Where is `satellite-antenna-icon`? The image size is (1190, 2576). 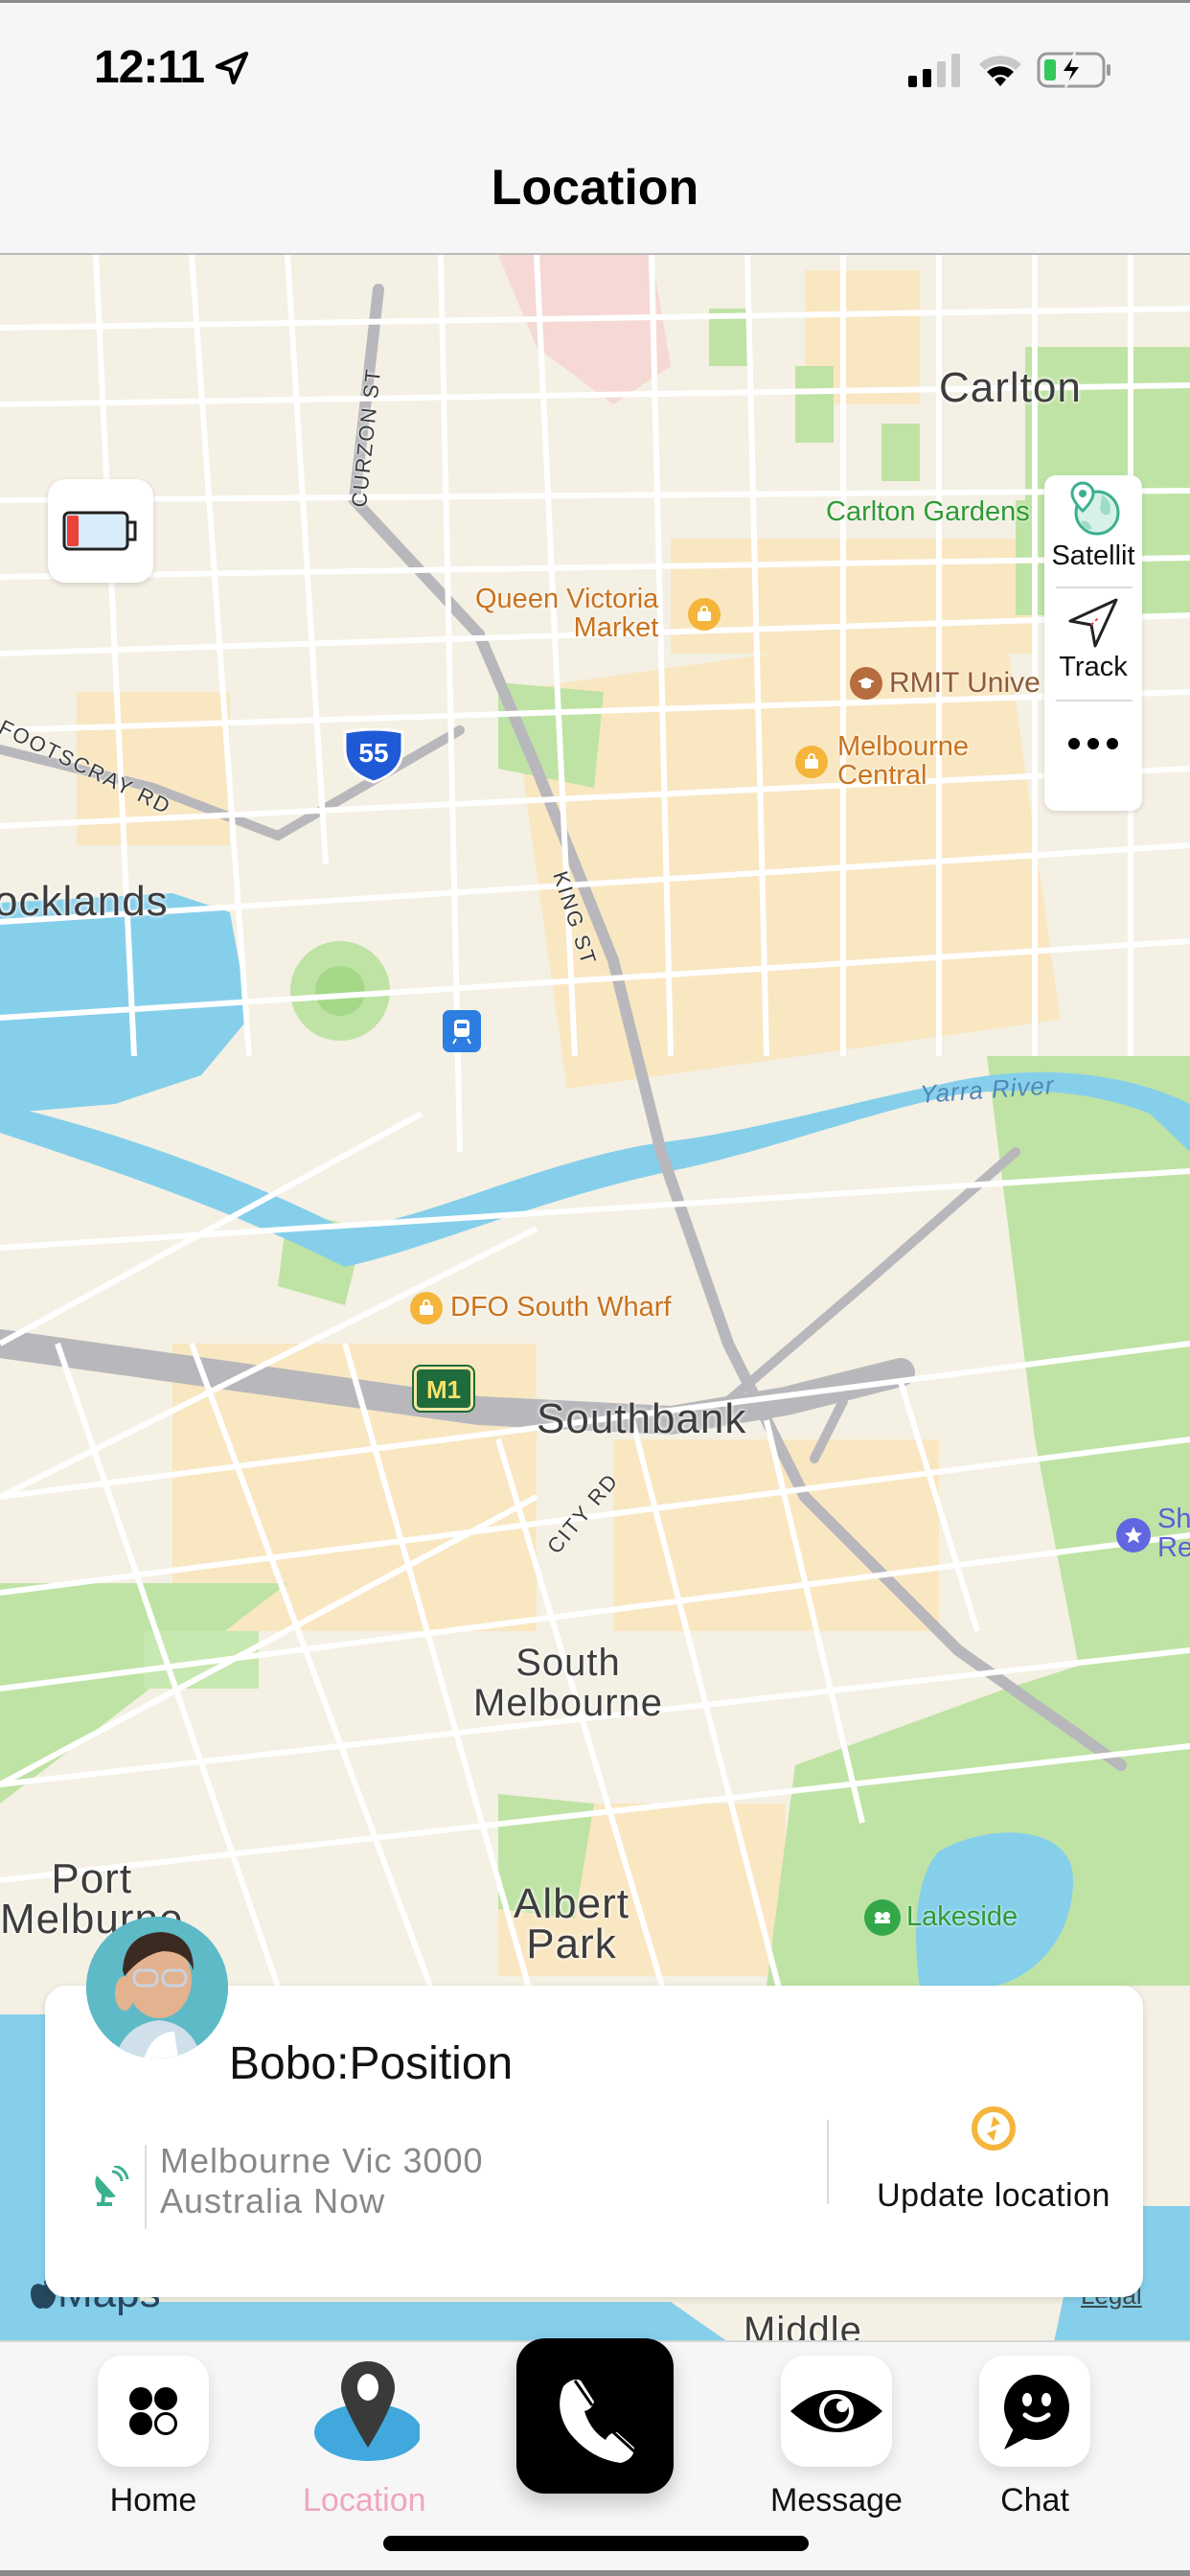 satellite-antenna-icon is located at coordinates (112, 2186).